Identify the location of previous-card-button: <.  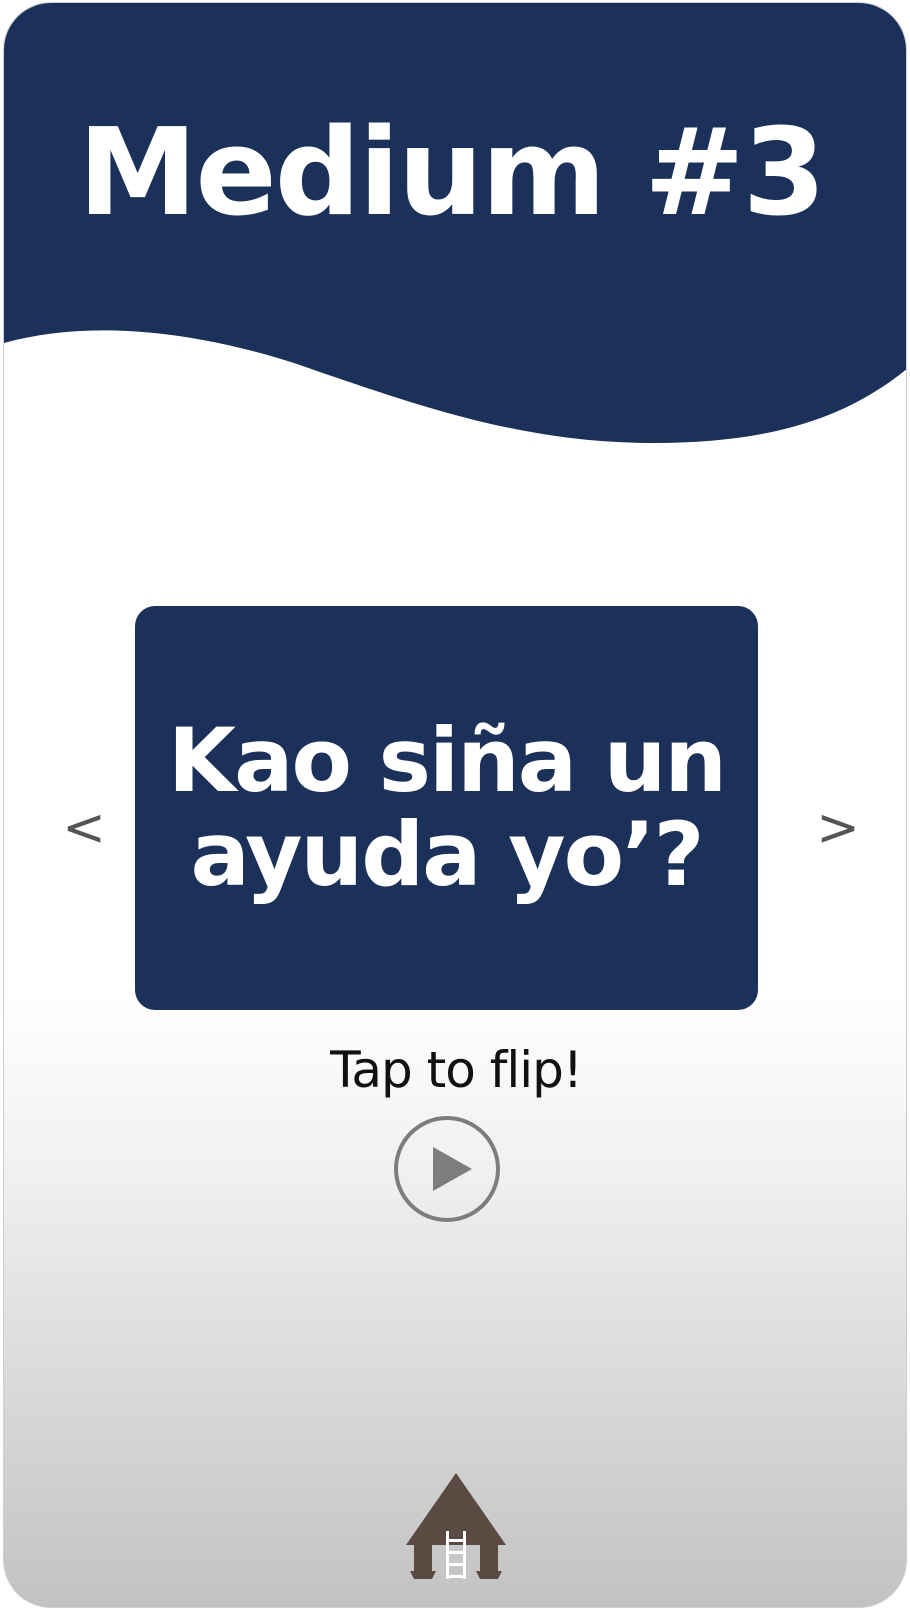
(84, 828).